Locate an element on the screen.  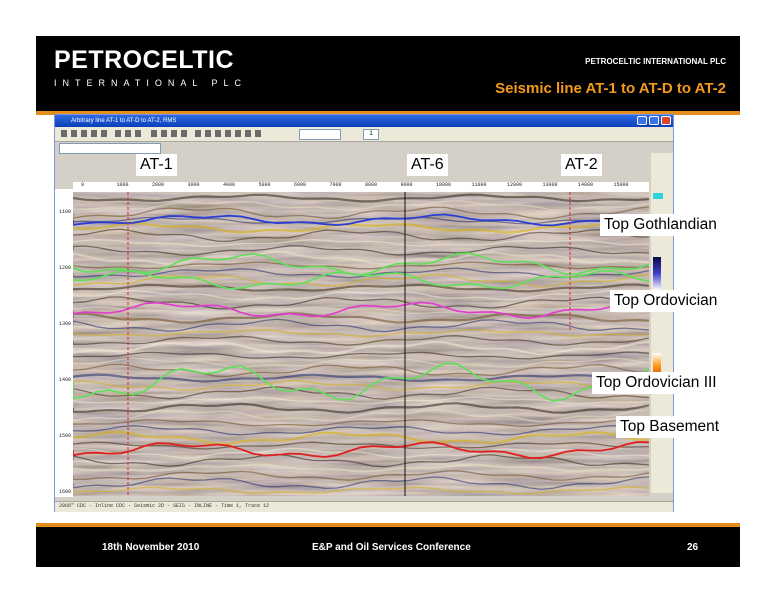
x-tick-label: 12000 is located at coordinates (515, 185).